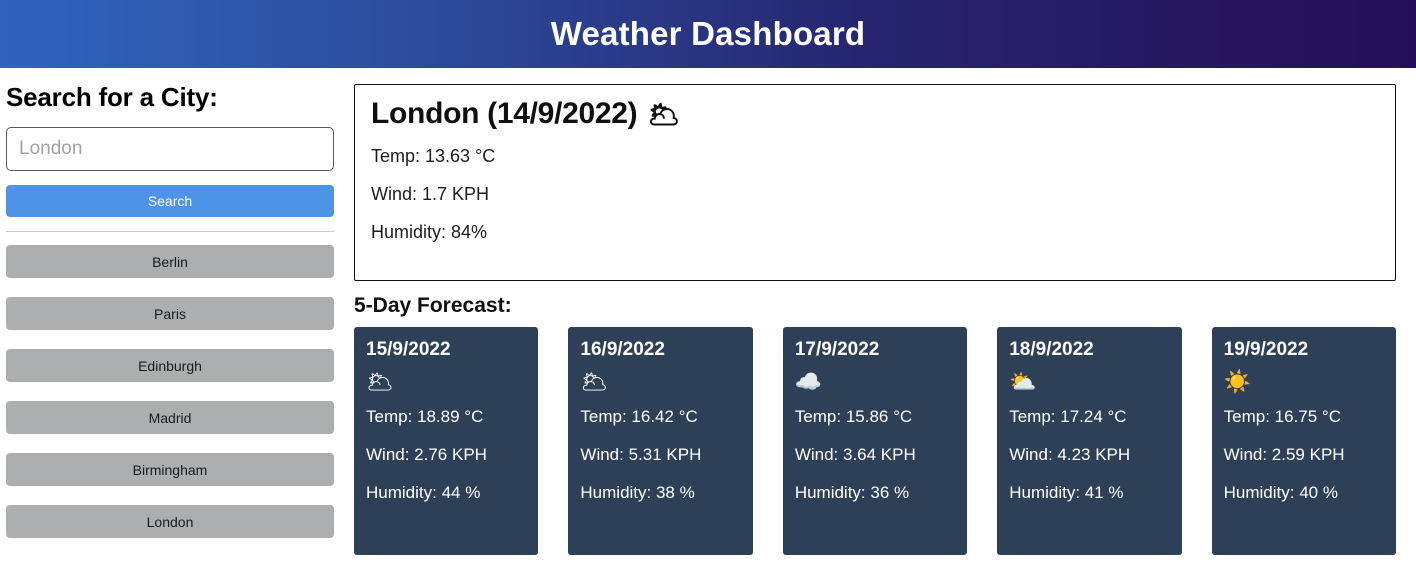  Describe the element at coordinates (853, 416) in the screenshot. I see `forecast-temp: Temp: 15.86 °C` at that location.